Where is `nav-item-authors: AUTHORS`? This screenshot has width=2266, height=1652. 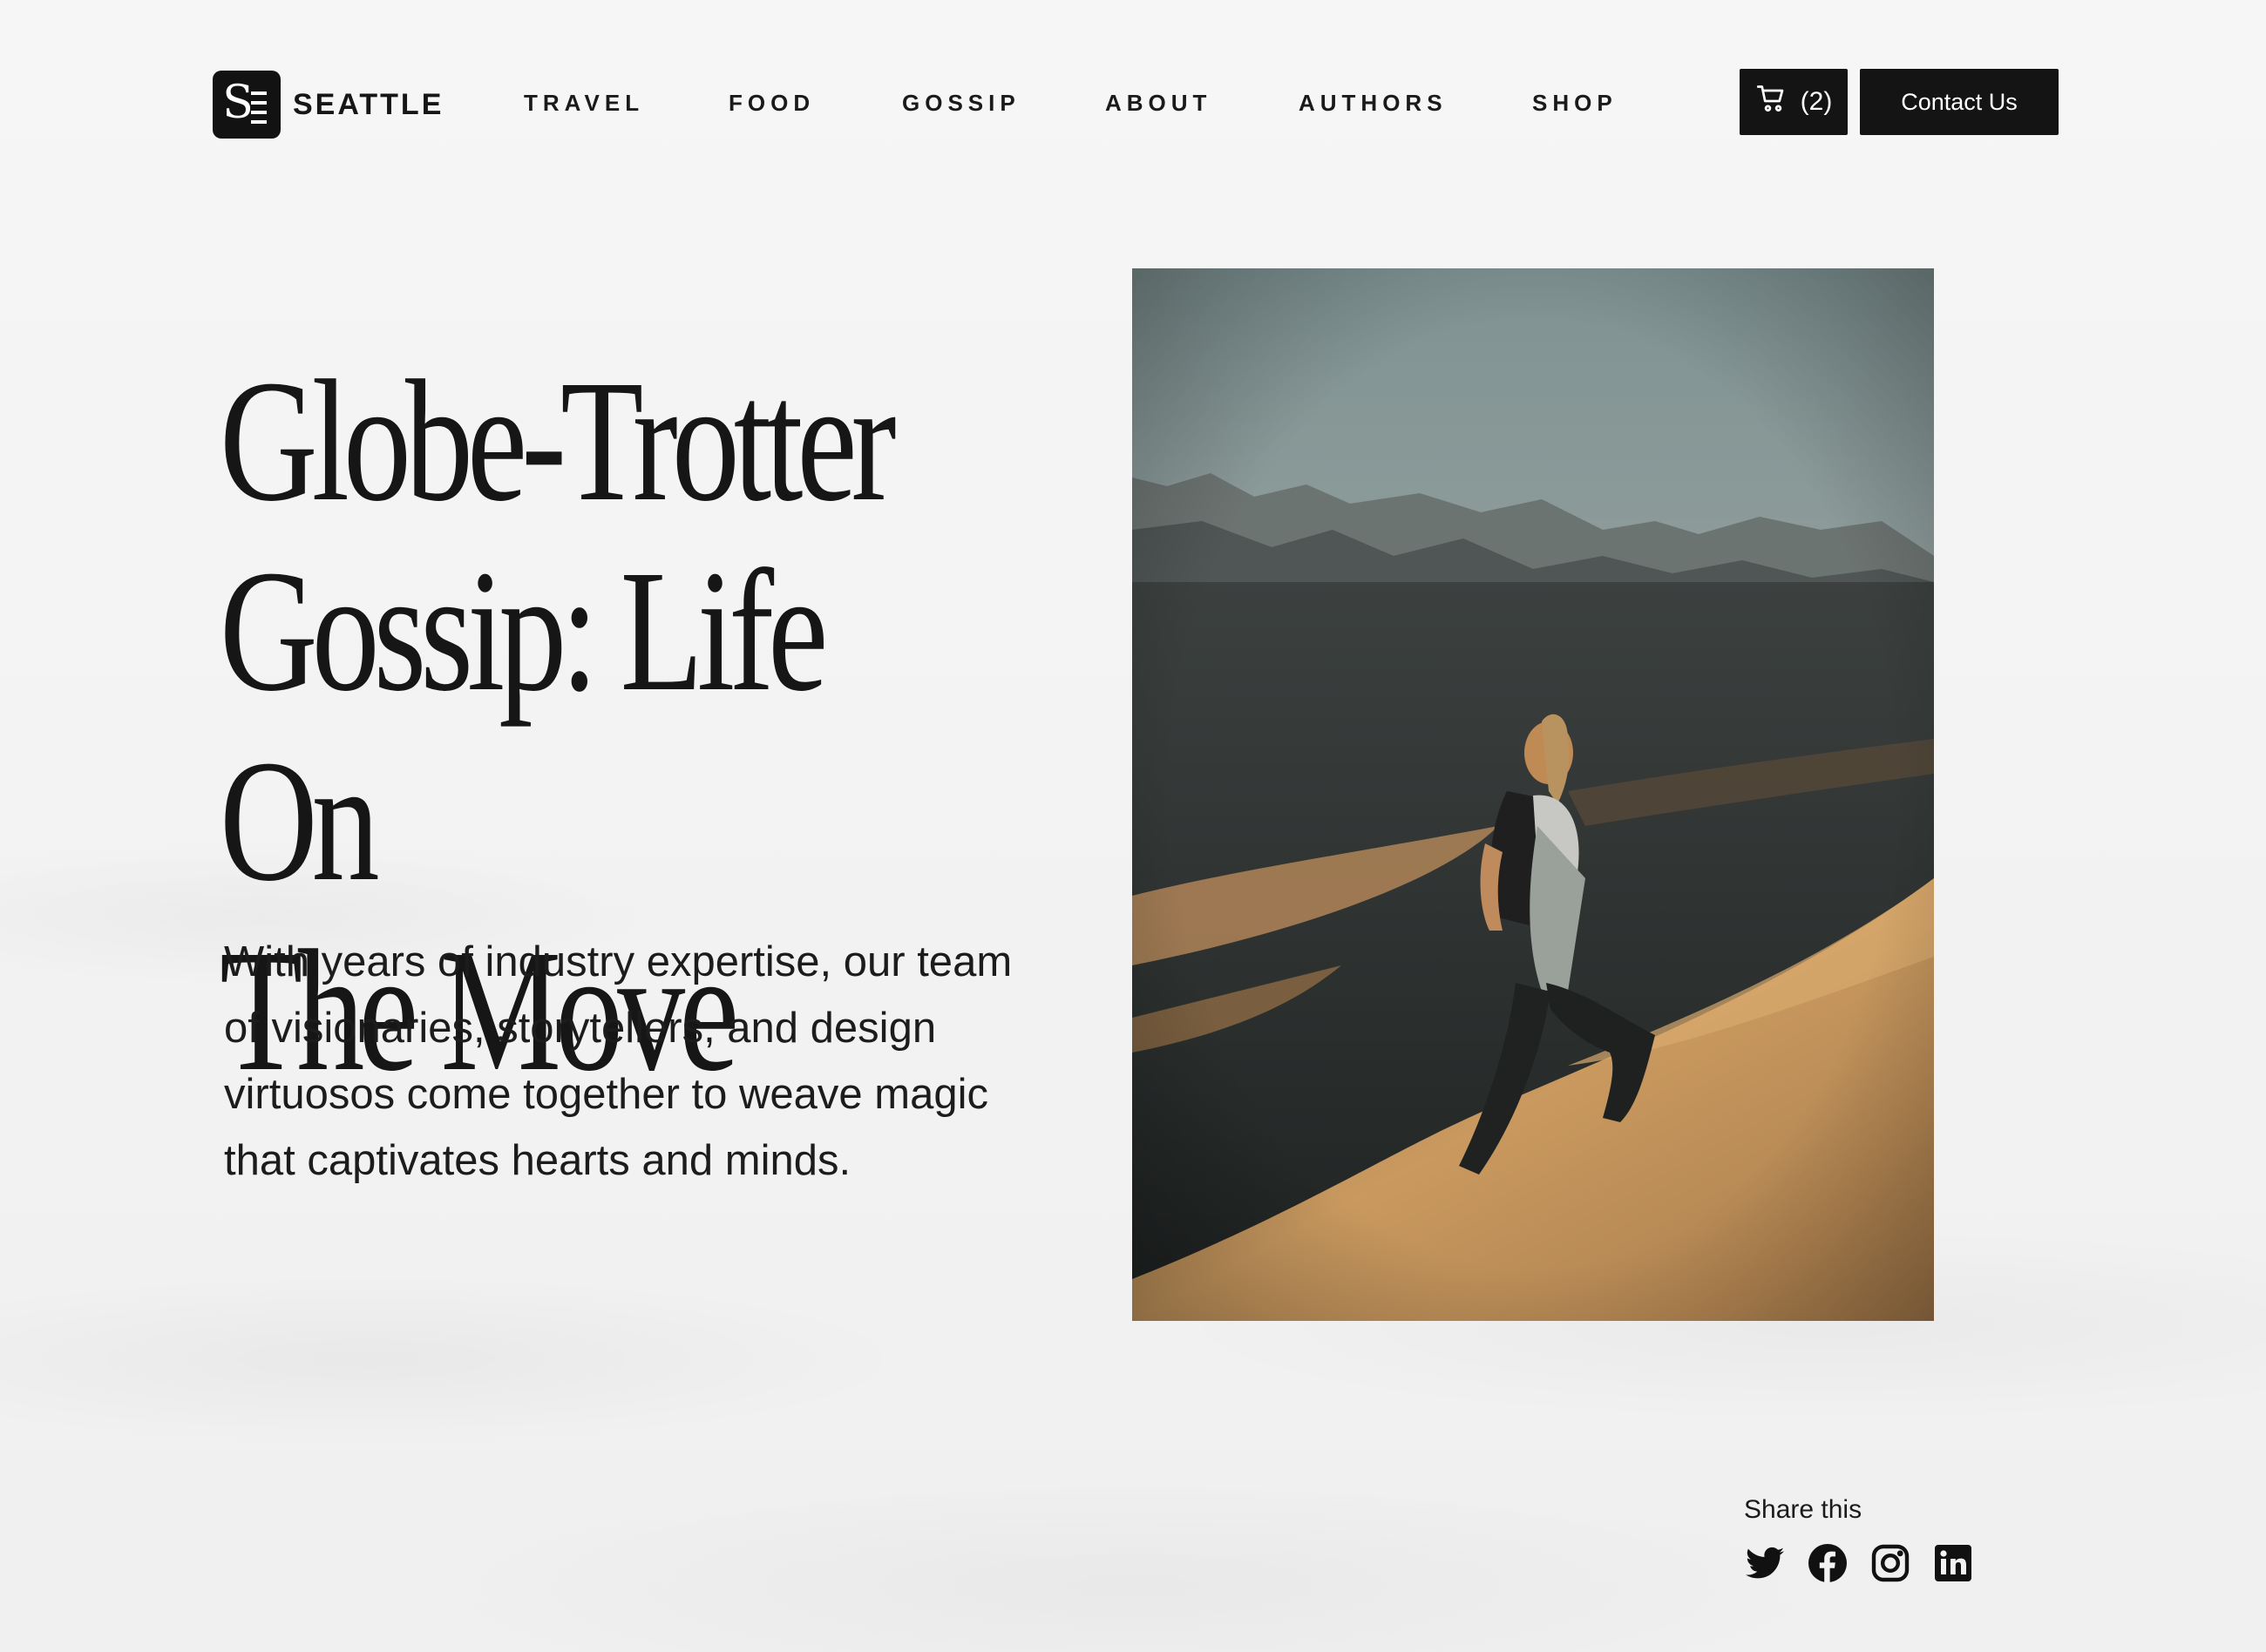
nav-item-authors: AUTHORS is located at coordinates (1373, 103).